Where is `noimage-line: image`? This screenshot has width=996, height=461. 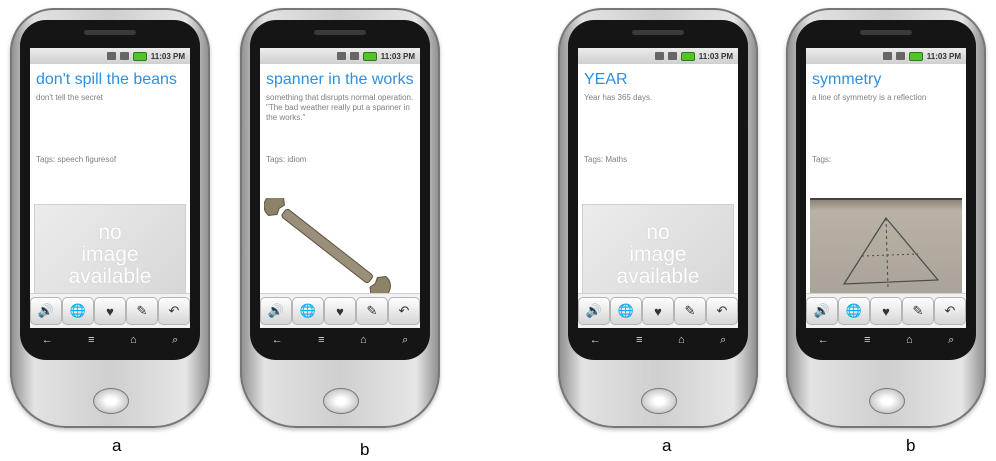 noimage-line: image is located at coordinates (110, 254).